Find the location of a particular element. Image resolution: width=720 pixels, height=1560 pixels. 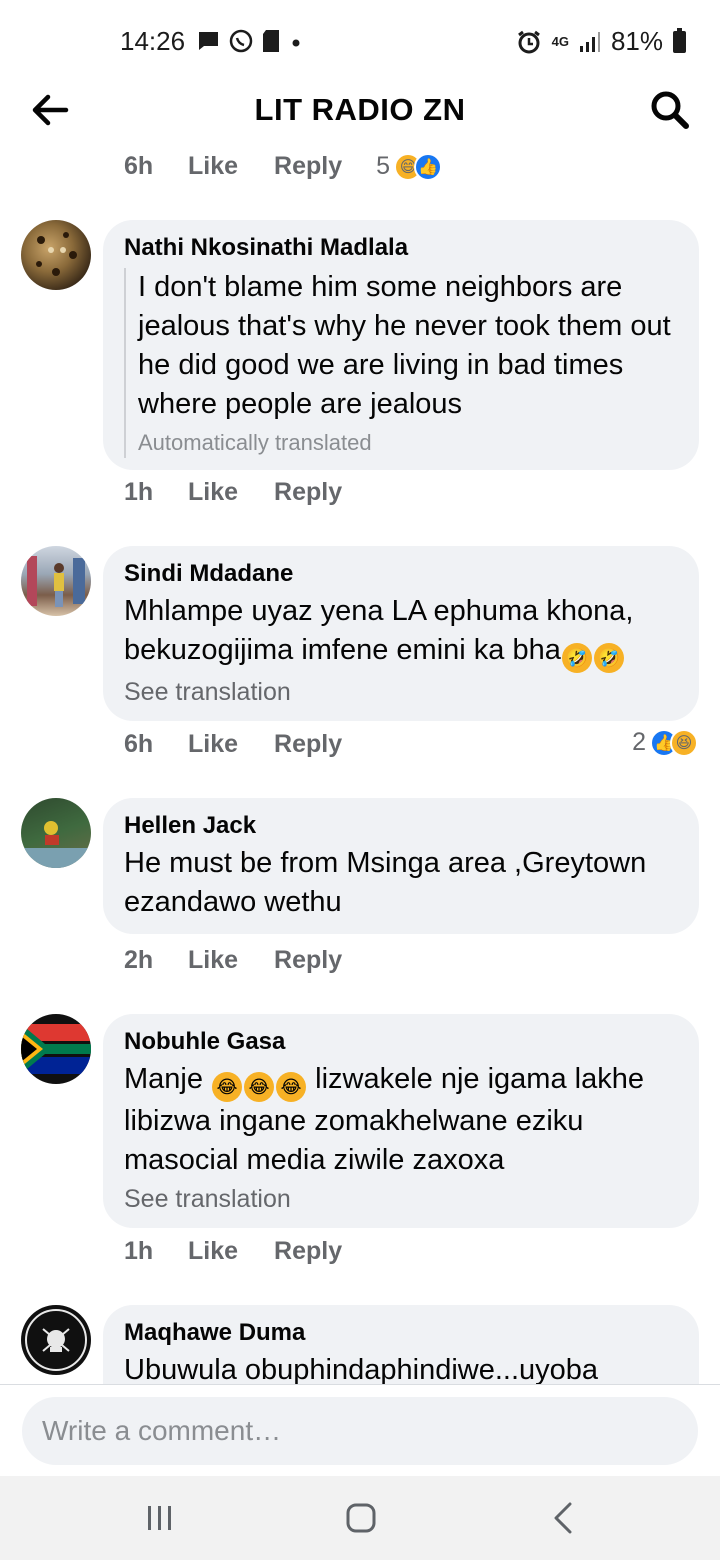

leopard-avatar-icon is located at coordinates (56, 254).